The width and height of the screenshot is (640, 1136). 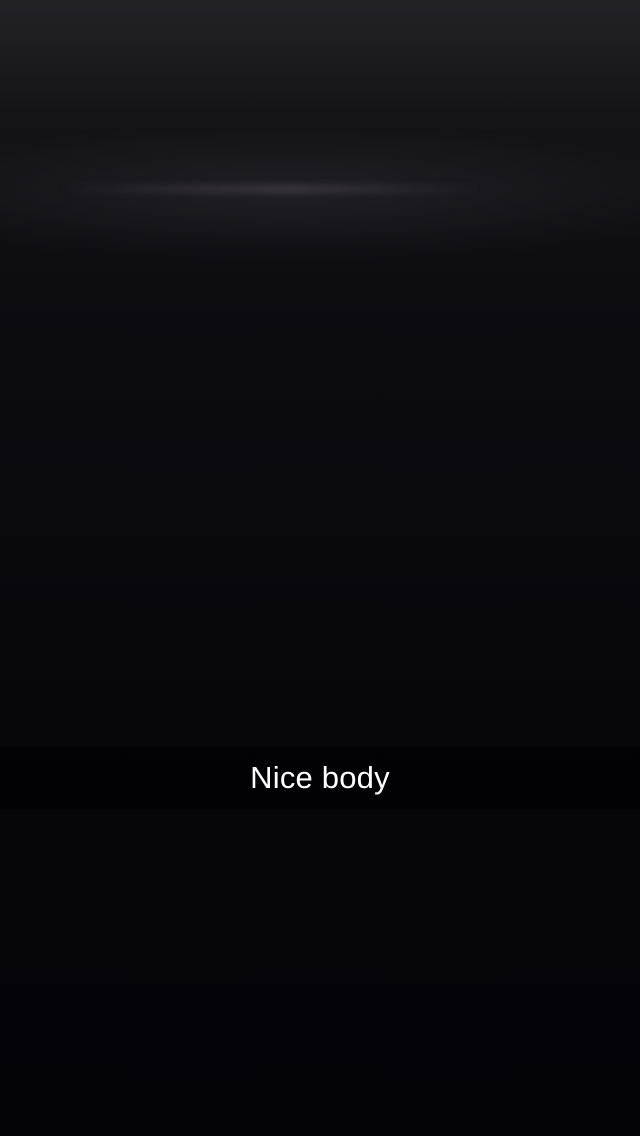 I want to click on caption-bar: Nice body, so click(x=320, y=778).